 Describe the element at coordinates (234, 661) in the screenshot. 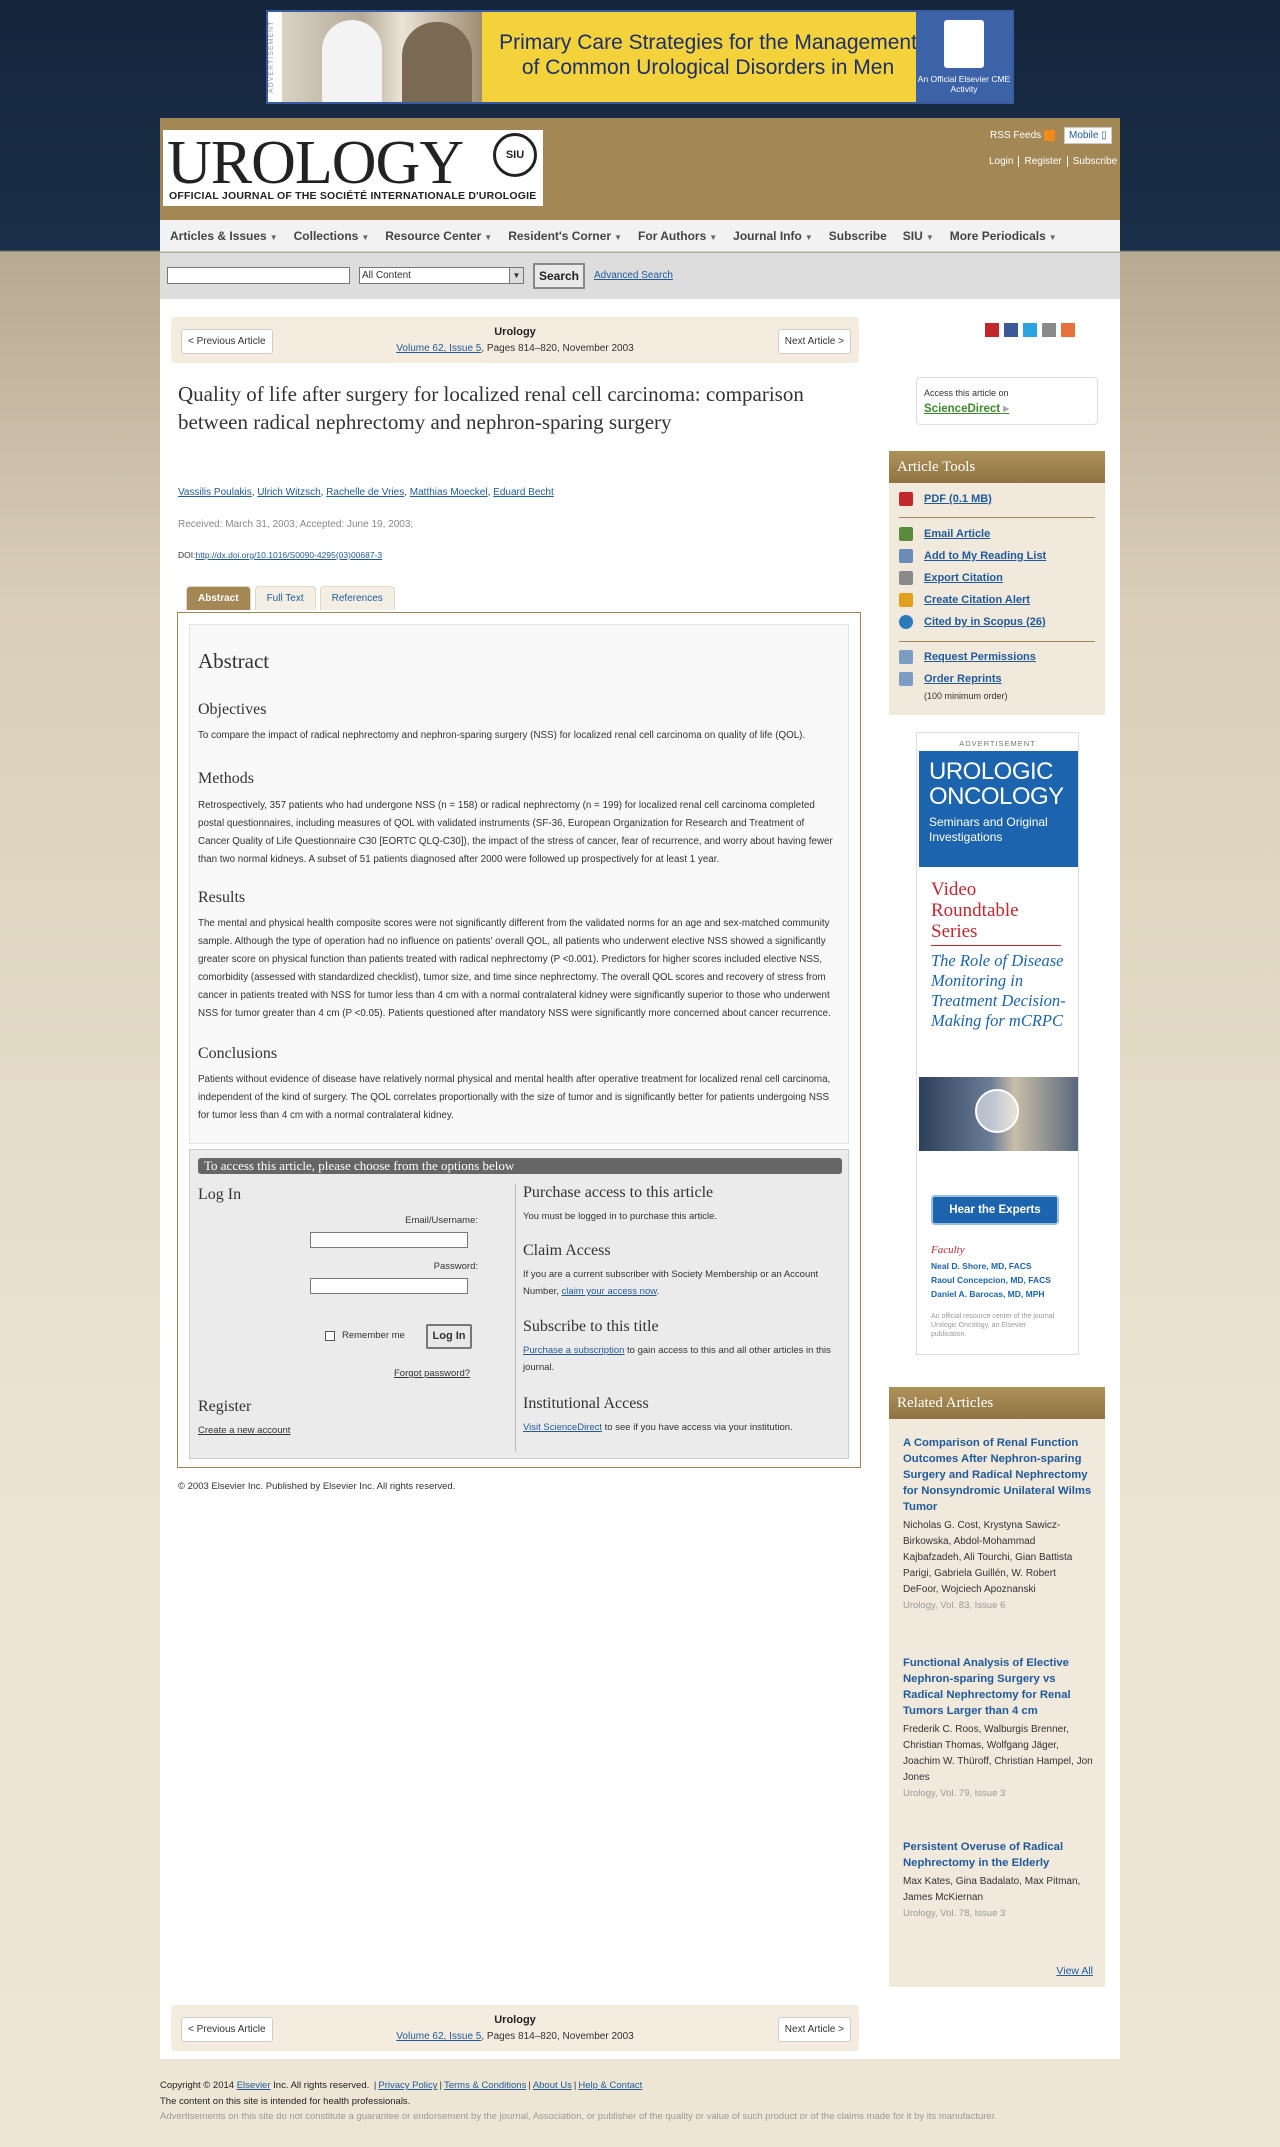

I see `abstract-heading: Abstract` at that location.